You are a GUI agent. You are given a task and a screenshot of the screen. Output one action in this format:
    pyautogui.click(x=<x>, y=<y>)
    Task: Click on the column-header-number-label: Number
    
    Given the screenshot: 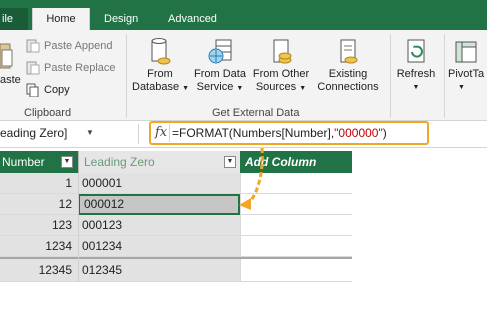 What is the action you would take?
    pyautogui.click(x=23, y=162)
    